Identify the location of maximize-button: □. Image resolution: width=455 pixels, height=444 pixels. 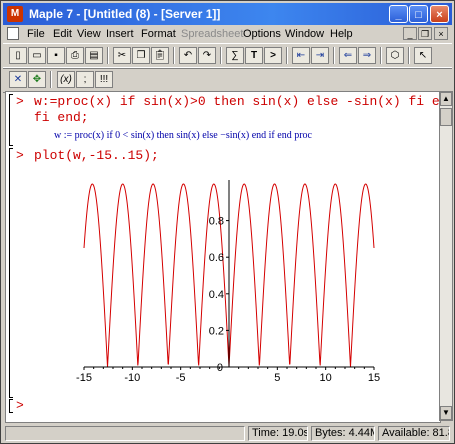
(418, 14).